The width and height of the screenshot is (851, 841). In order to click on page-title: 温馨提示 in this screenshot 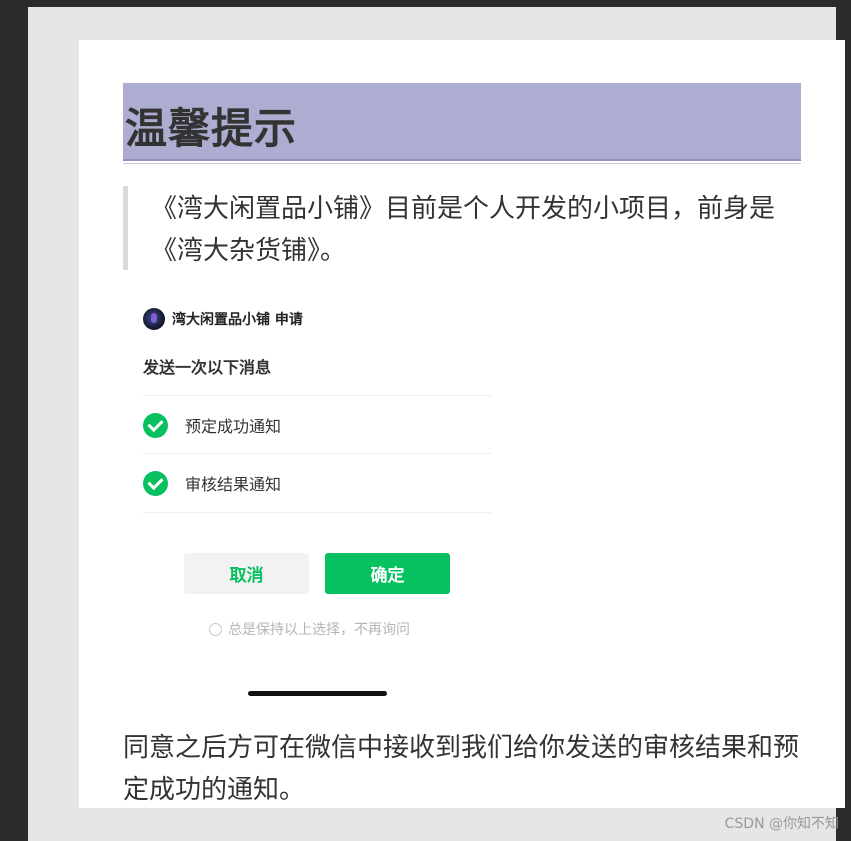, I will do `click(211, 128)`.